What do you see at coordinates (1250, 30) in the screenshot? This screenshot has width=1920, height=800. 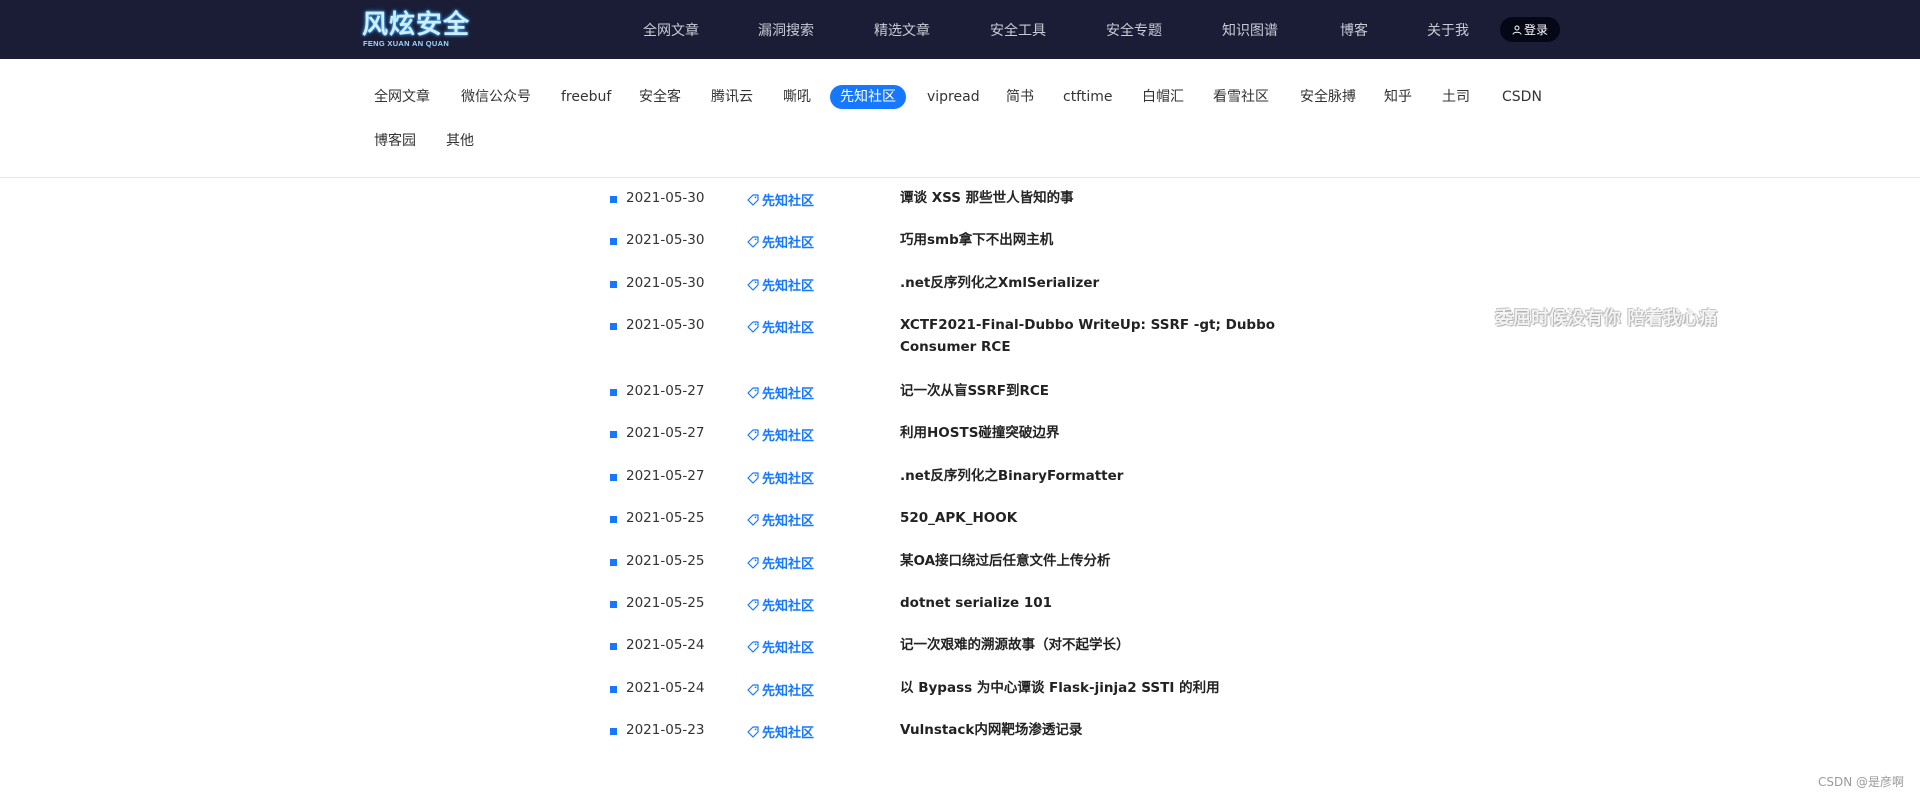 I see `nav-item: 知识图谱` at bounding box center [1250, 30].